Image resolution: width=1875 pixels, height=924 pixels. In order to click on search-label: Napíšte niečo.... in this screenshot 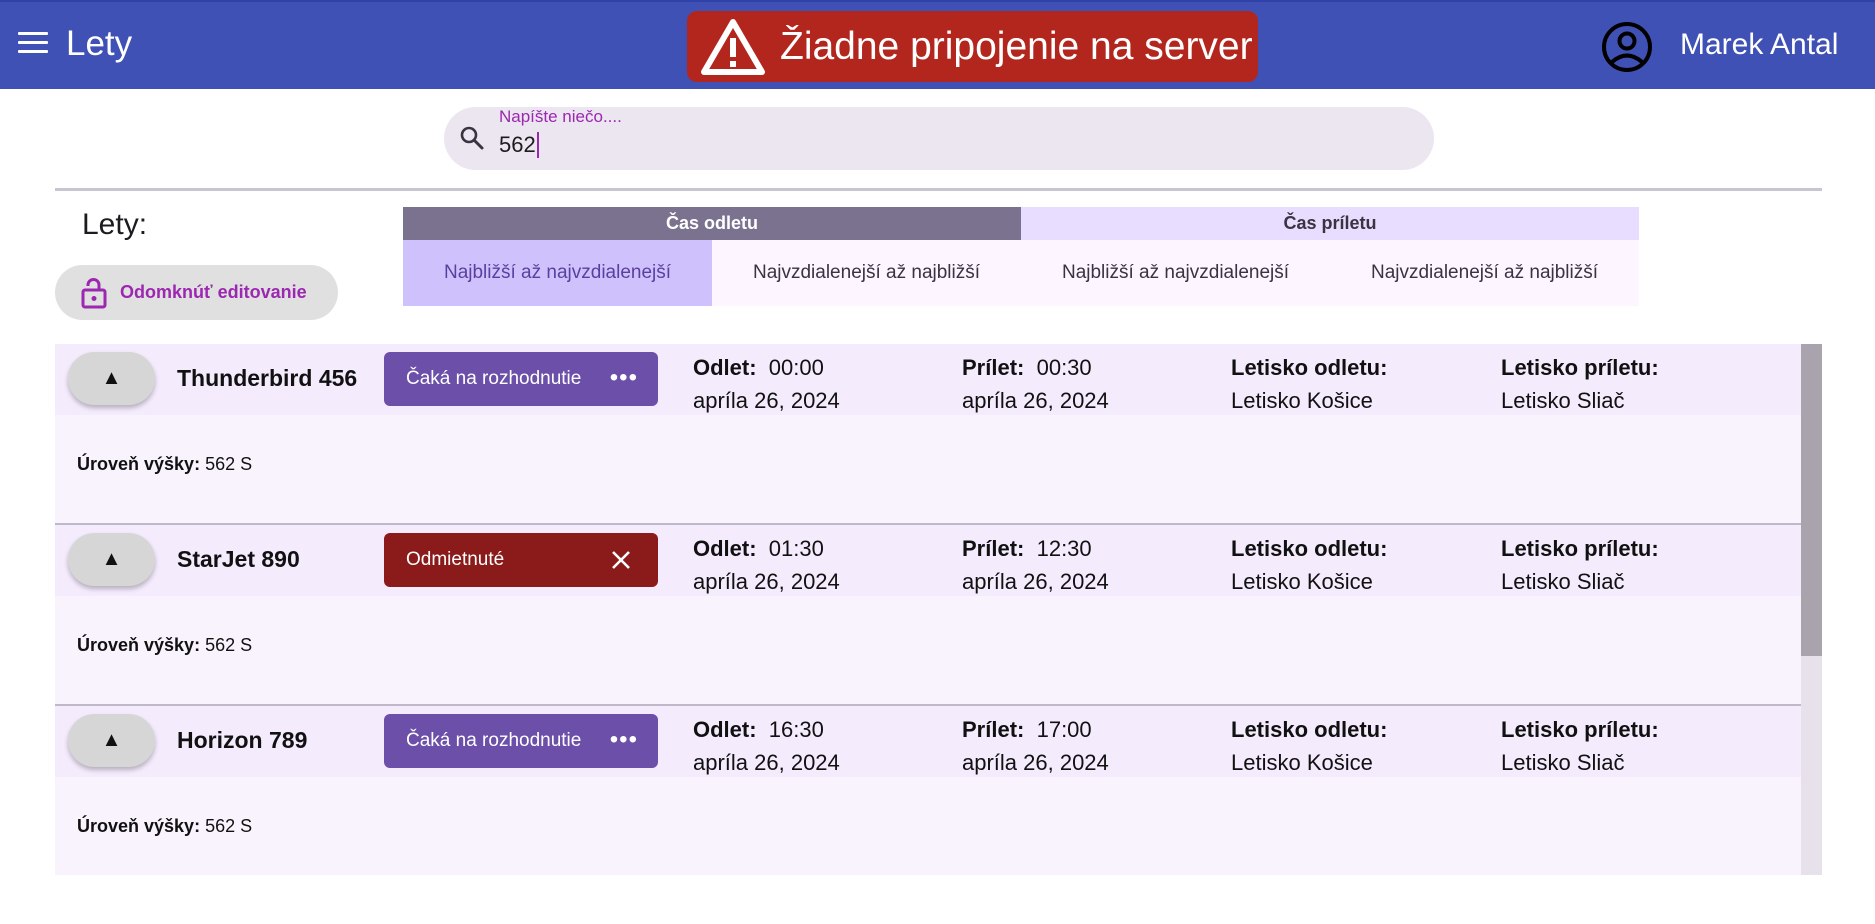, I will do `click(560, 116)`.